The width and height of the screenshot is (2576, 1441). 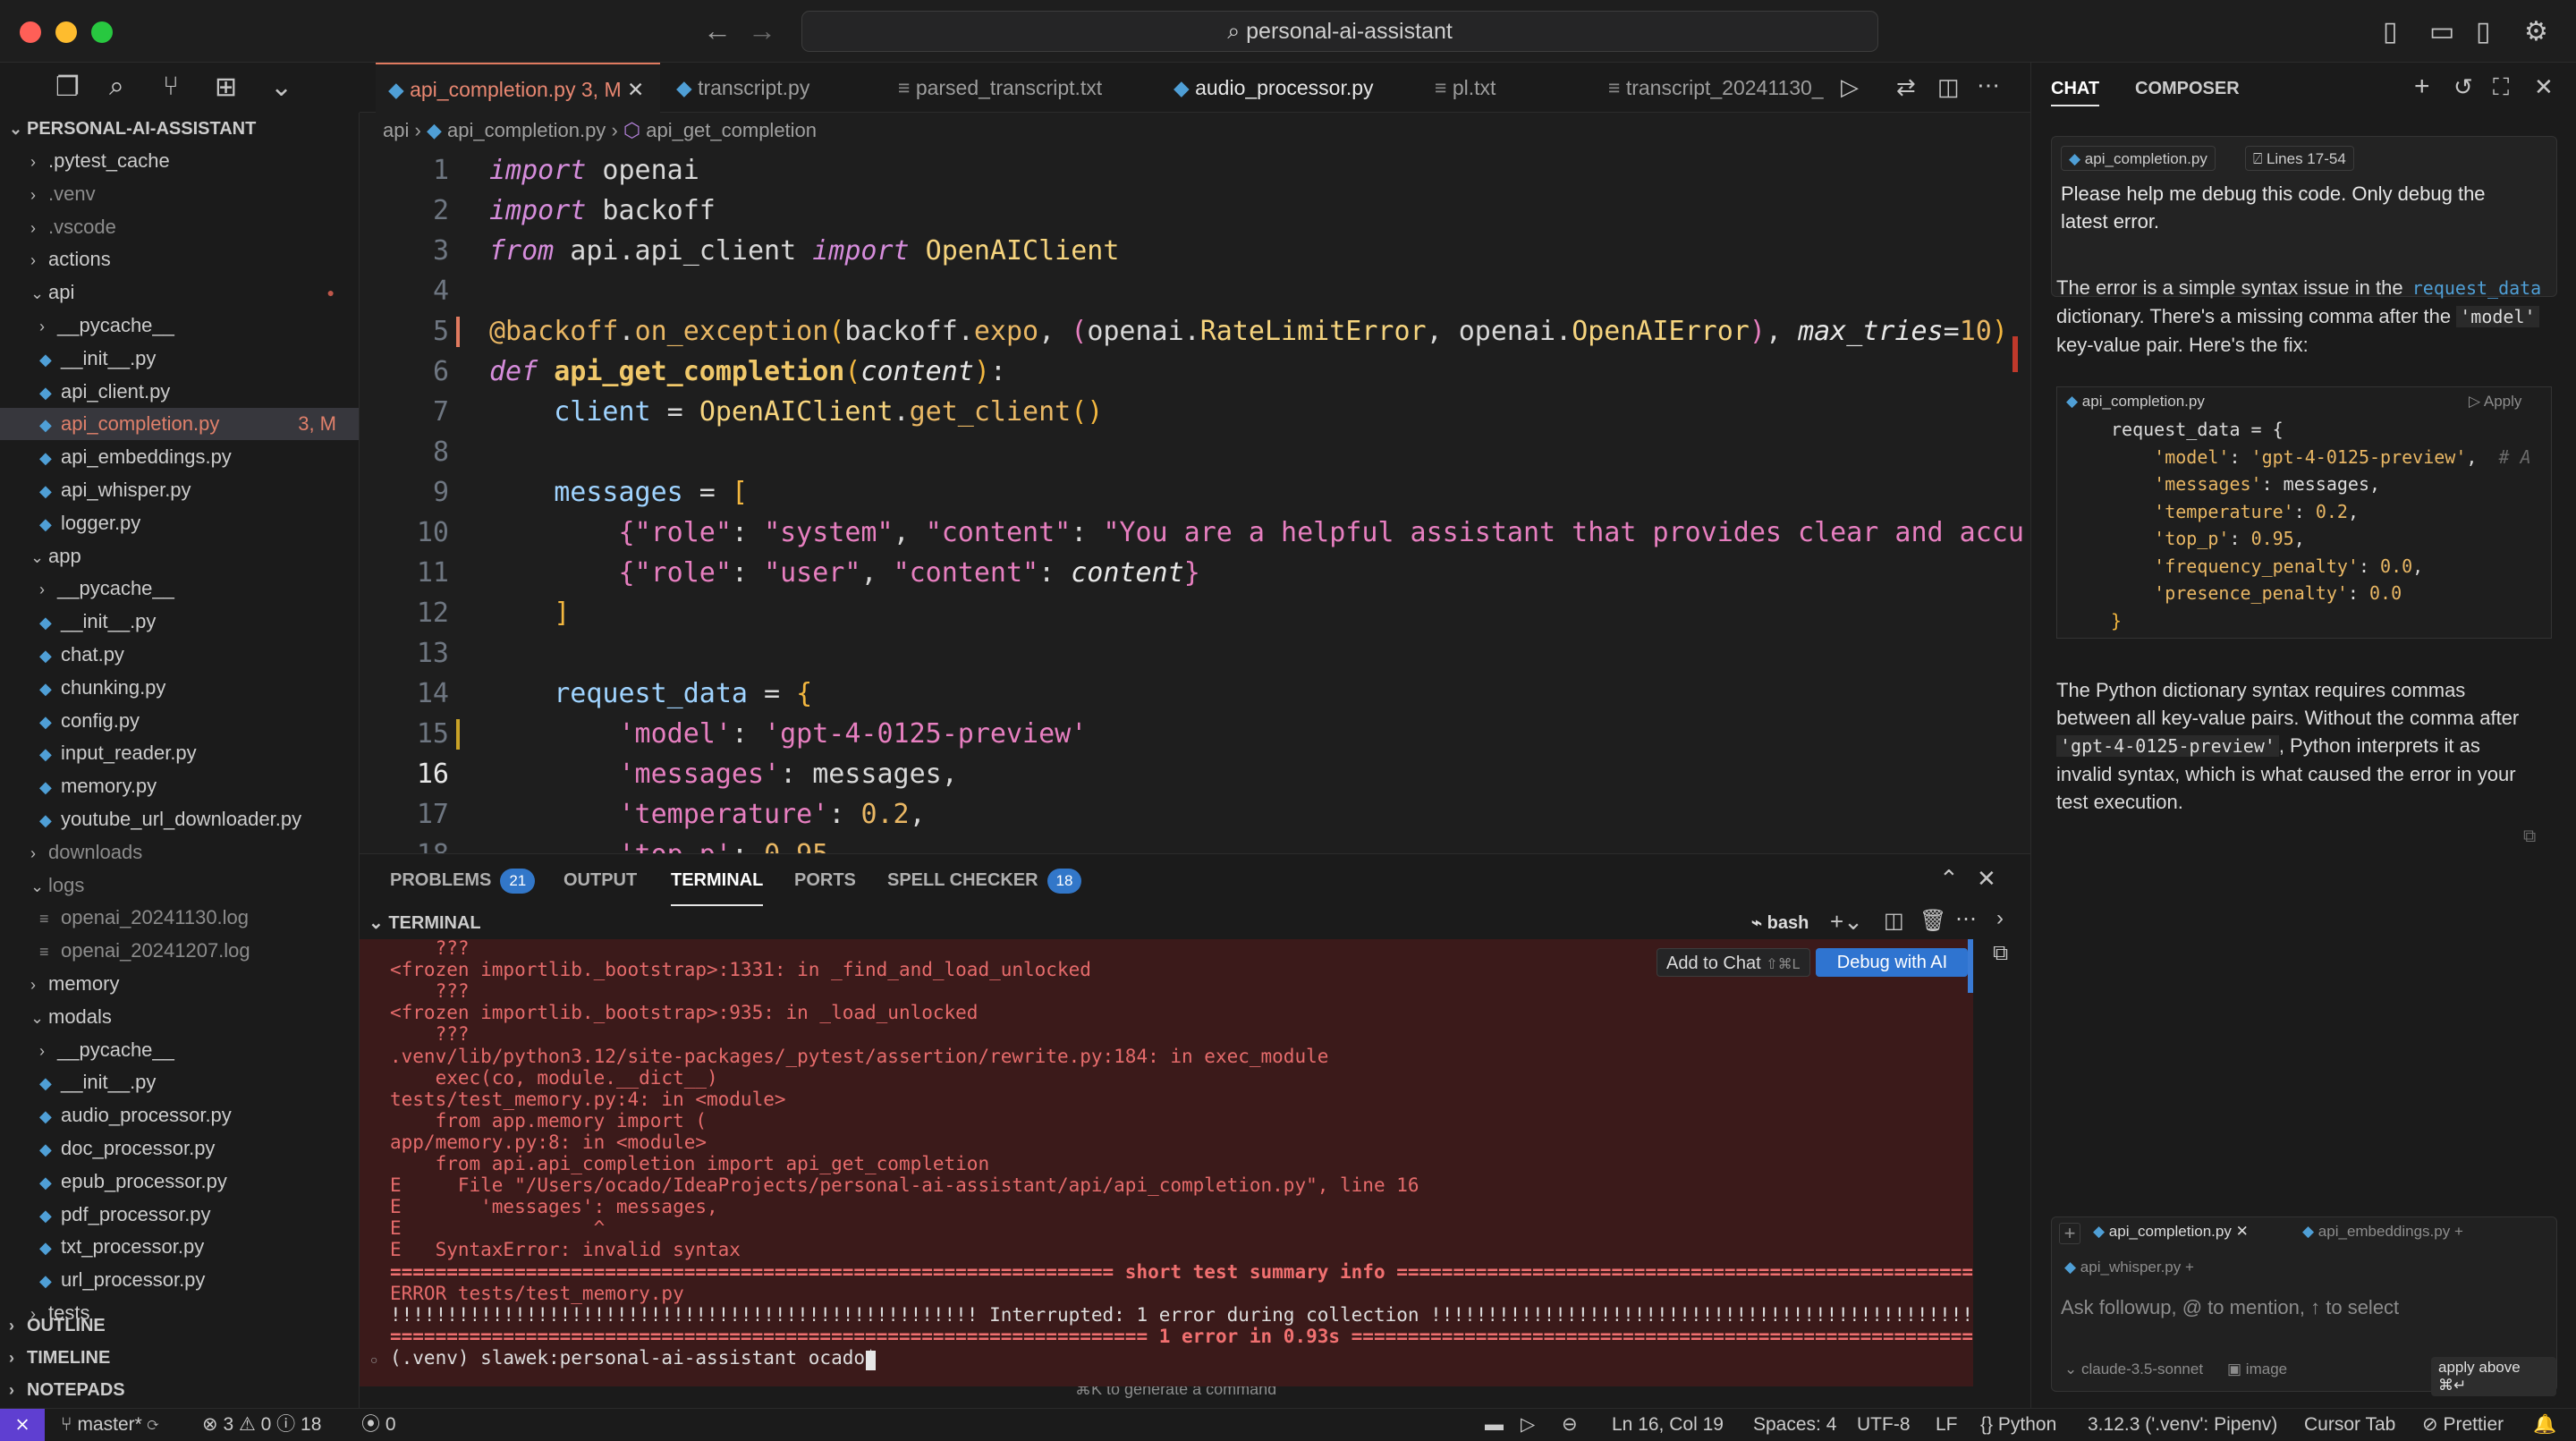 What do you see at coordinates (1948, 87) in the screenshot?
I see `split-editor-icon: ◫` at bounding box center [1948, 87].